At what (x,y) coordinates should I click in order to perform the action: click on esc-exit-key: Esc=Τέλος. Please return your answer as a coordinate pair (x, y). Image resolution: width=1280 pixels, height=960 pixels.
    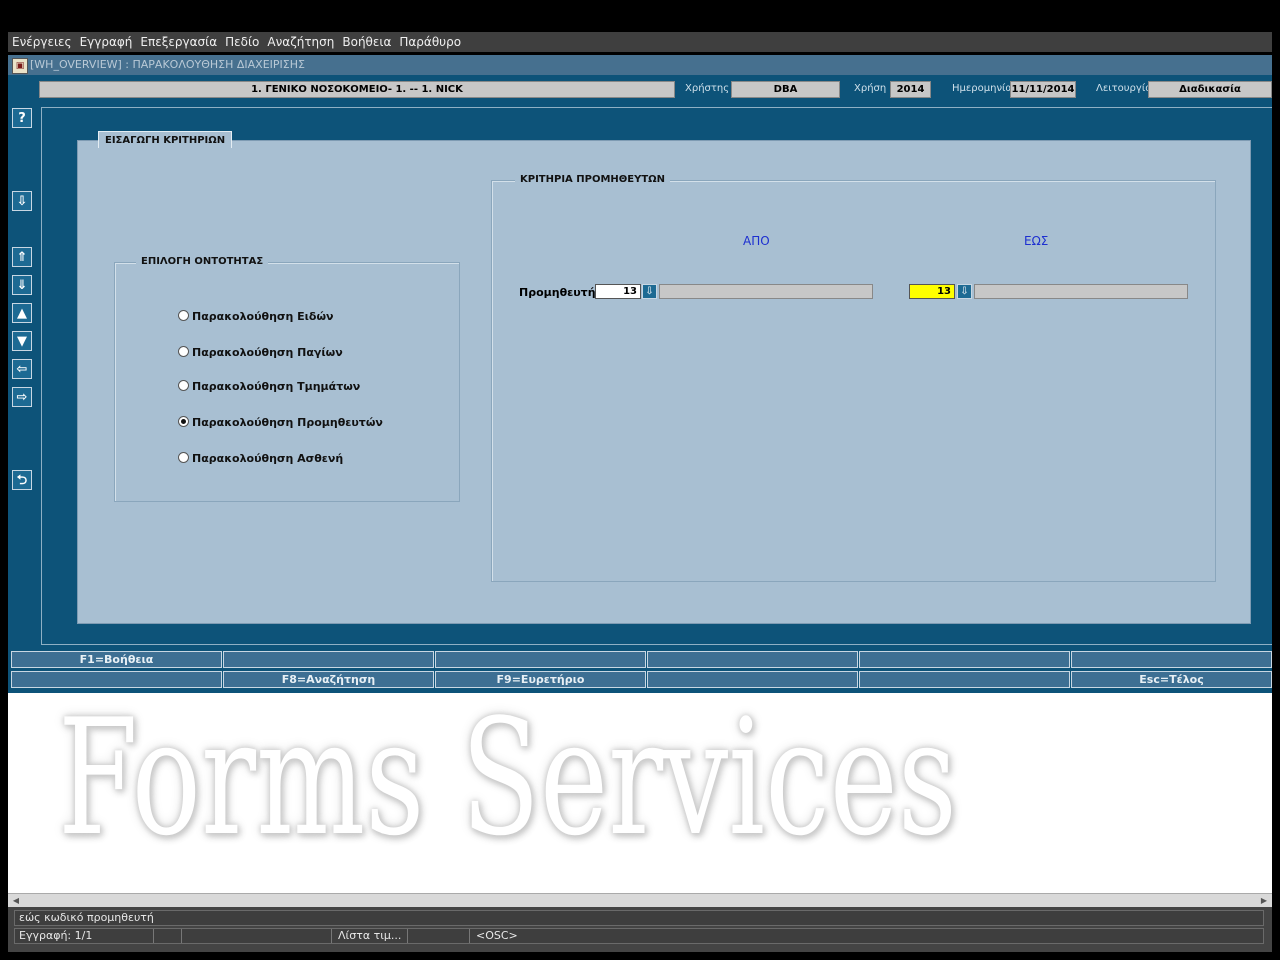
    Looking at the image, I should click on (1171, 679).